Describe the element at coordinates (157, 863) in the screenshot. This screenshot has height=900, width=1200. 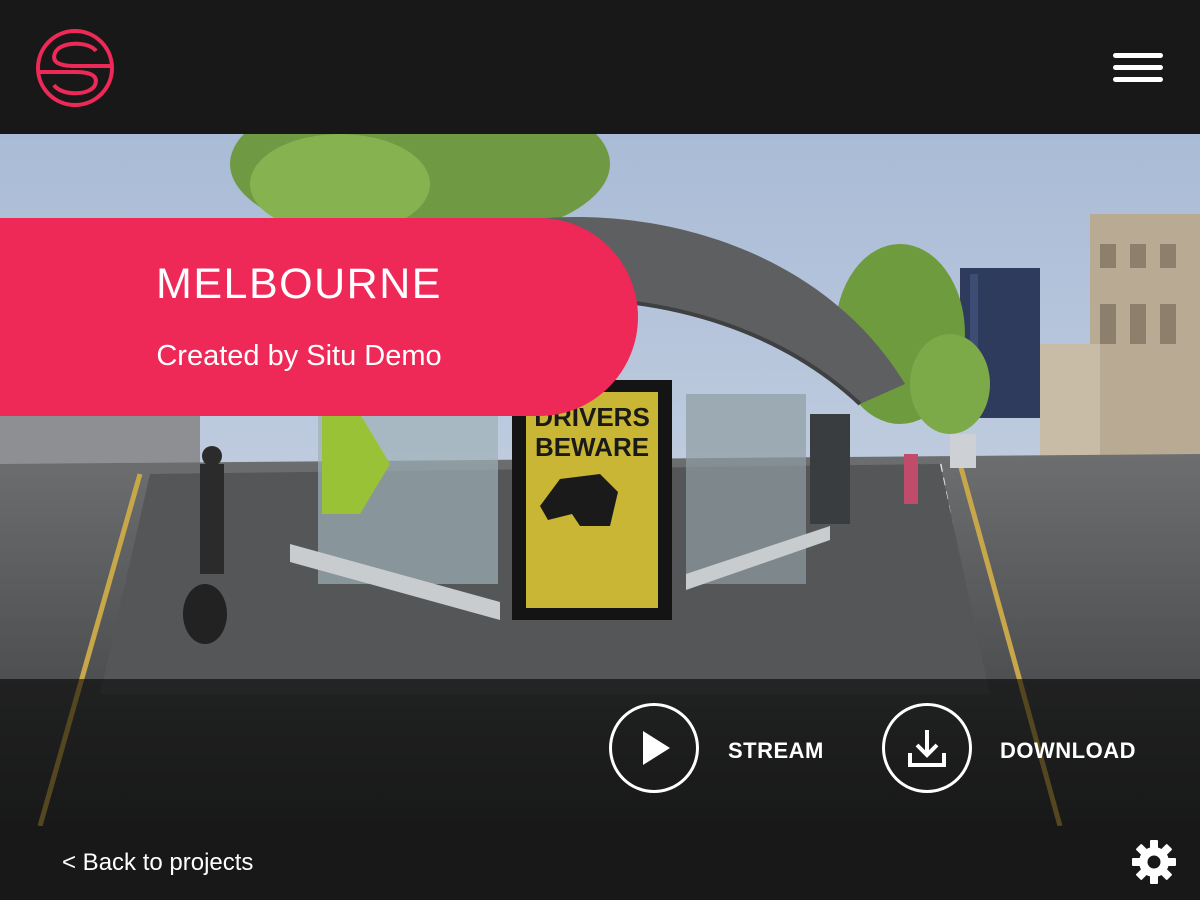
I see `back-to-projects-link: < Back to projects` at that location.